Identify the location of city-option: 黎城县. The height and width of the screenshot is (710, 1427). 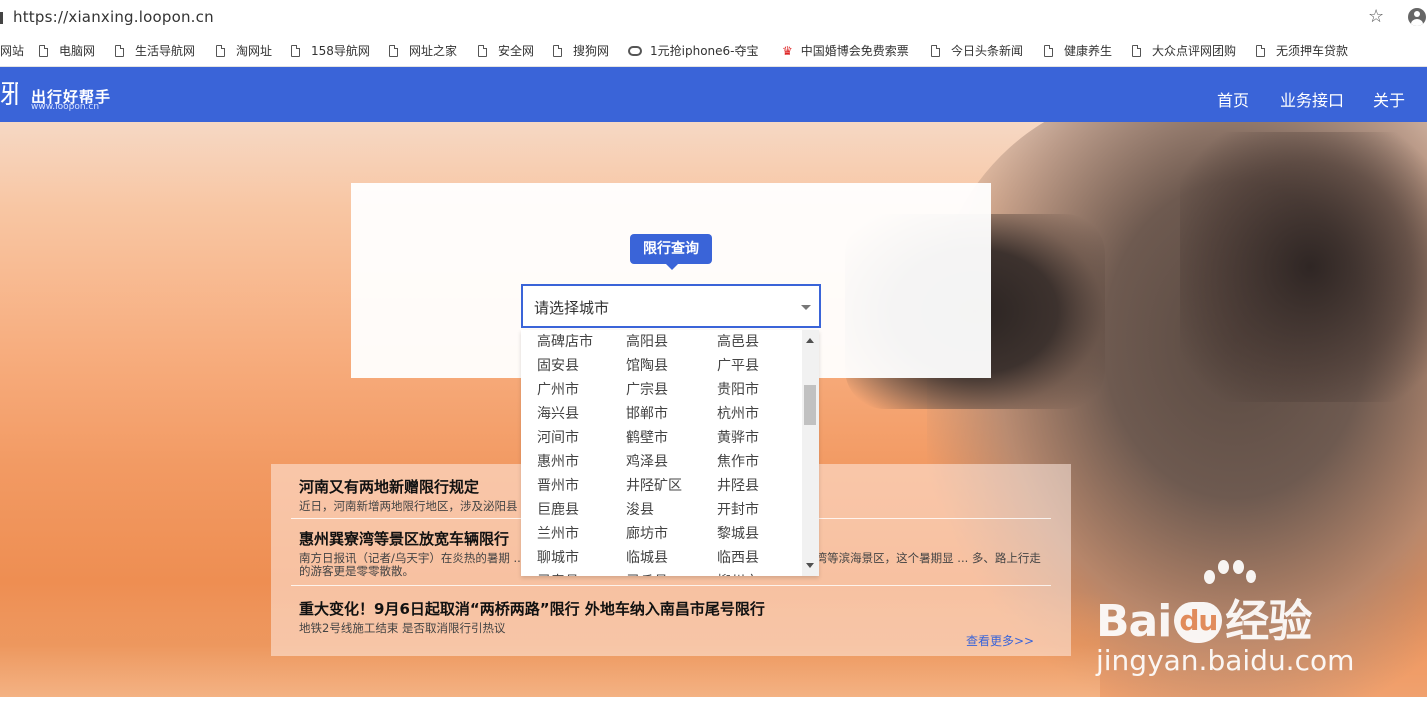
(738, 533).